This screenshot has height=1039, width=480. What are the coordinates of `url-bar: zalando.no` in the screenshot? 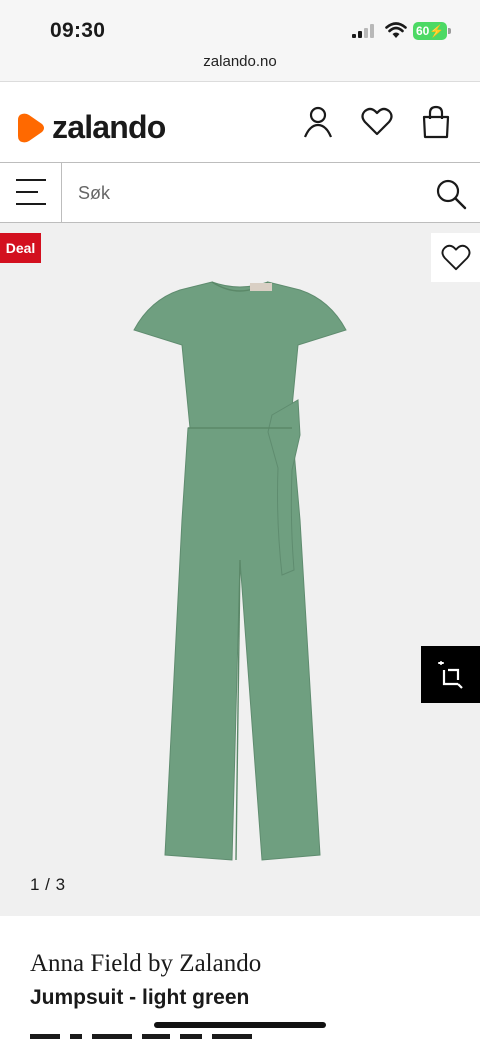 It's located at (240, 61).